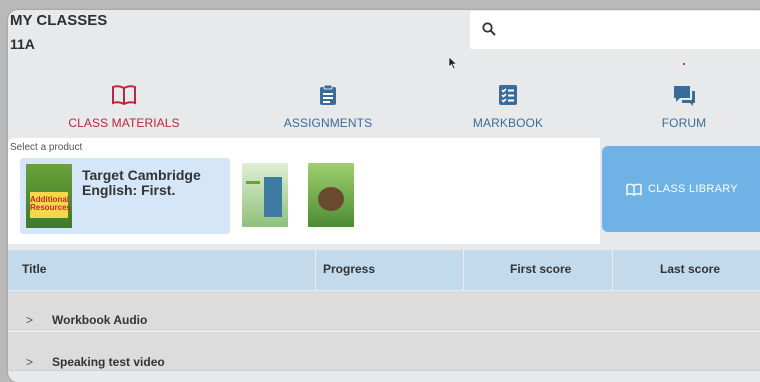  I want to click on row-title: Speaking test video, so click(108, 362).